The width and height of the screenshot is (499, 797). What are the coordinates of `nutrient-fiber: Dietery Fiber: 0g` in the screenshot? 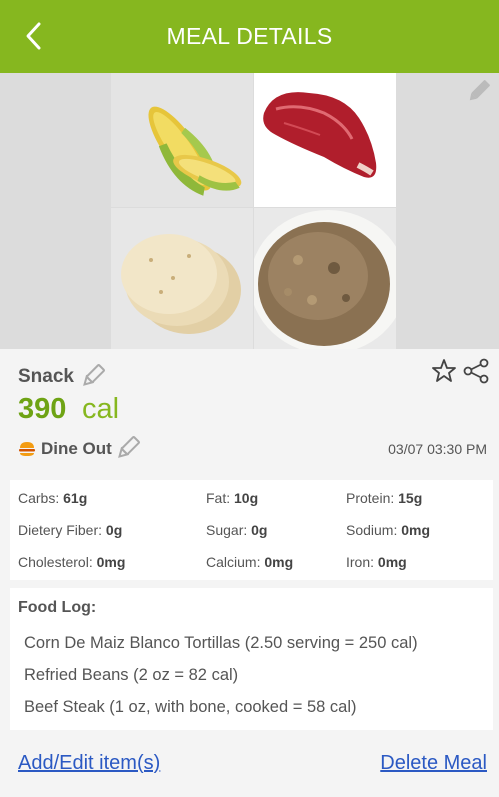 It's located at (70, 530).